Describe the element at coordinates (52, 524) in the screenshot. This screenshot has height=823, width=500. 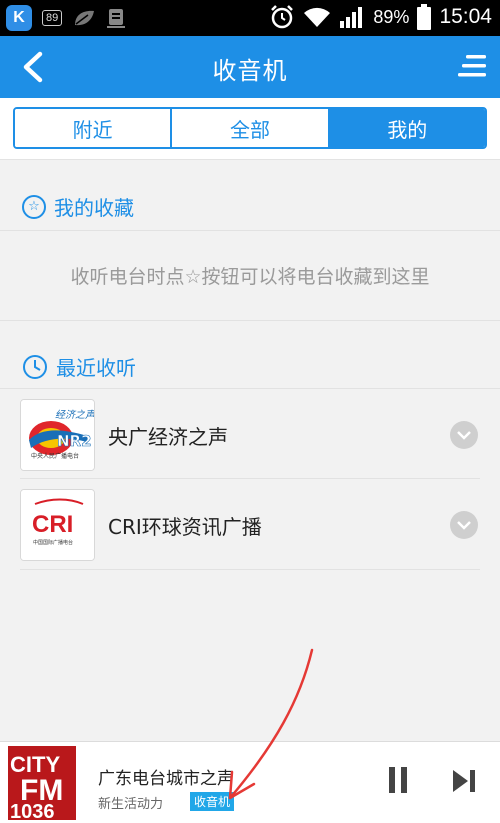
I see `svg-text: CRI` at that location.